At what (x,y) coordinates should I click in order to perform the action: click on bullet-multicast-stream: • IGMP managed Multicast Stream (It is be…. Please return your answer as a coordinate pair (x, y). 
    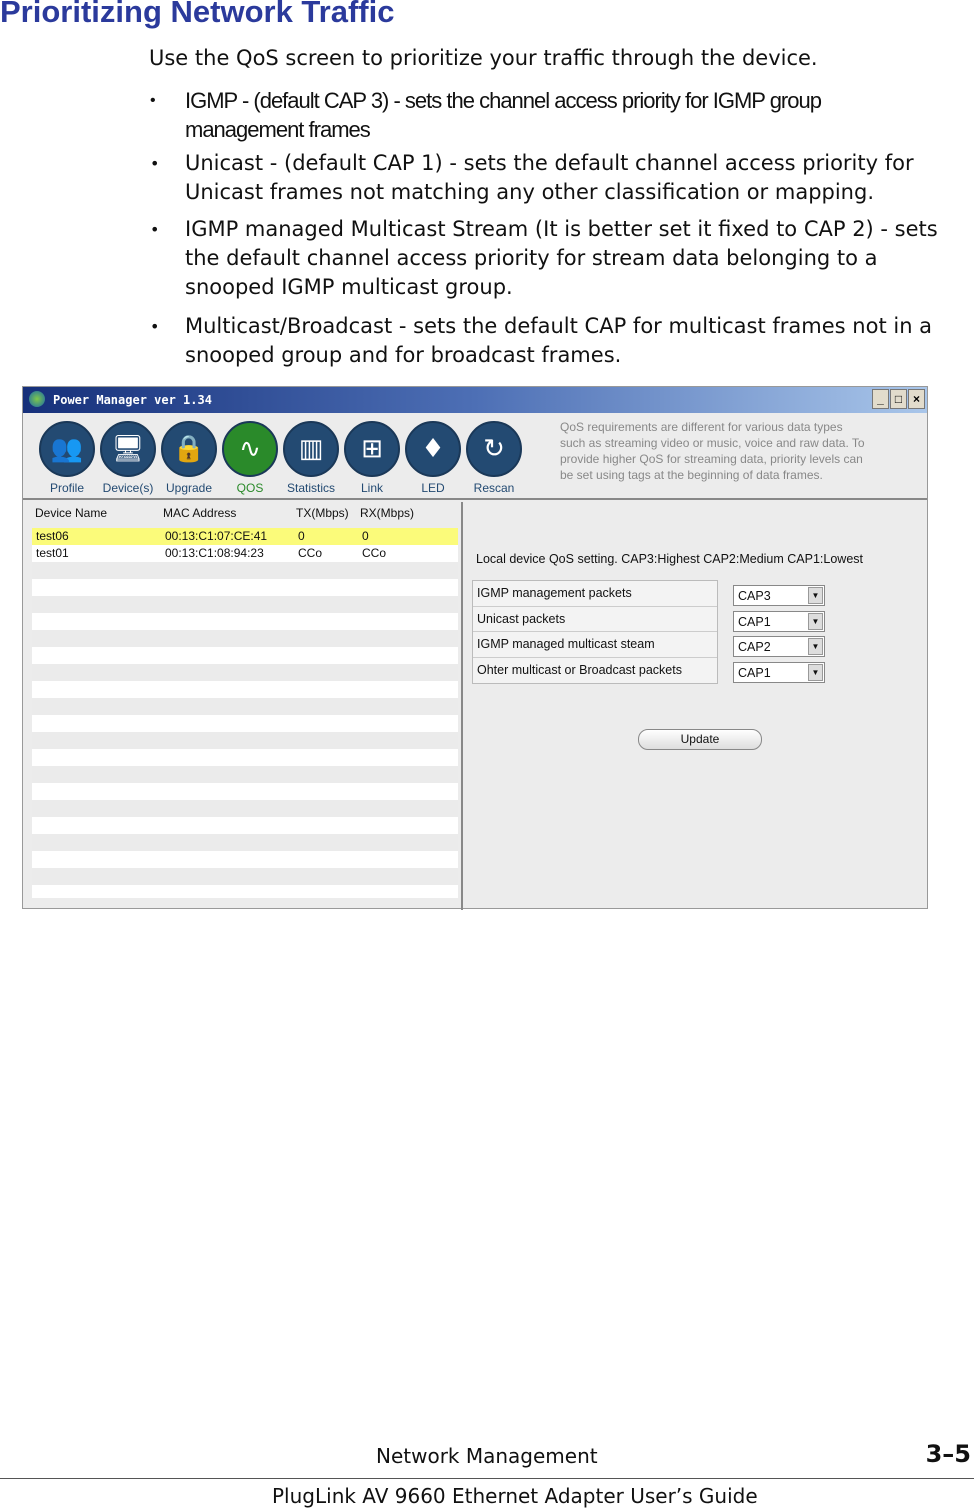
    Looking at the image, I should click on (545, 258).